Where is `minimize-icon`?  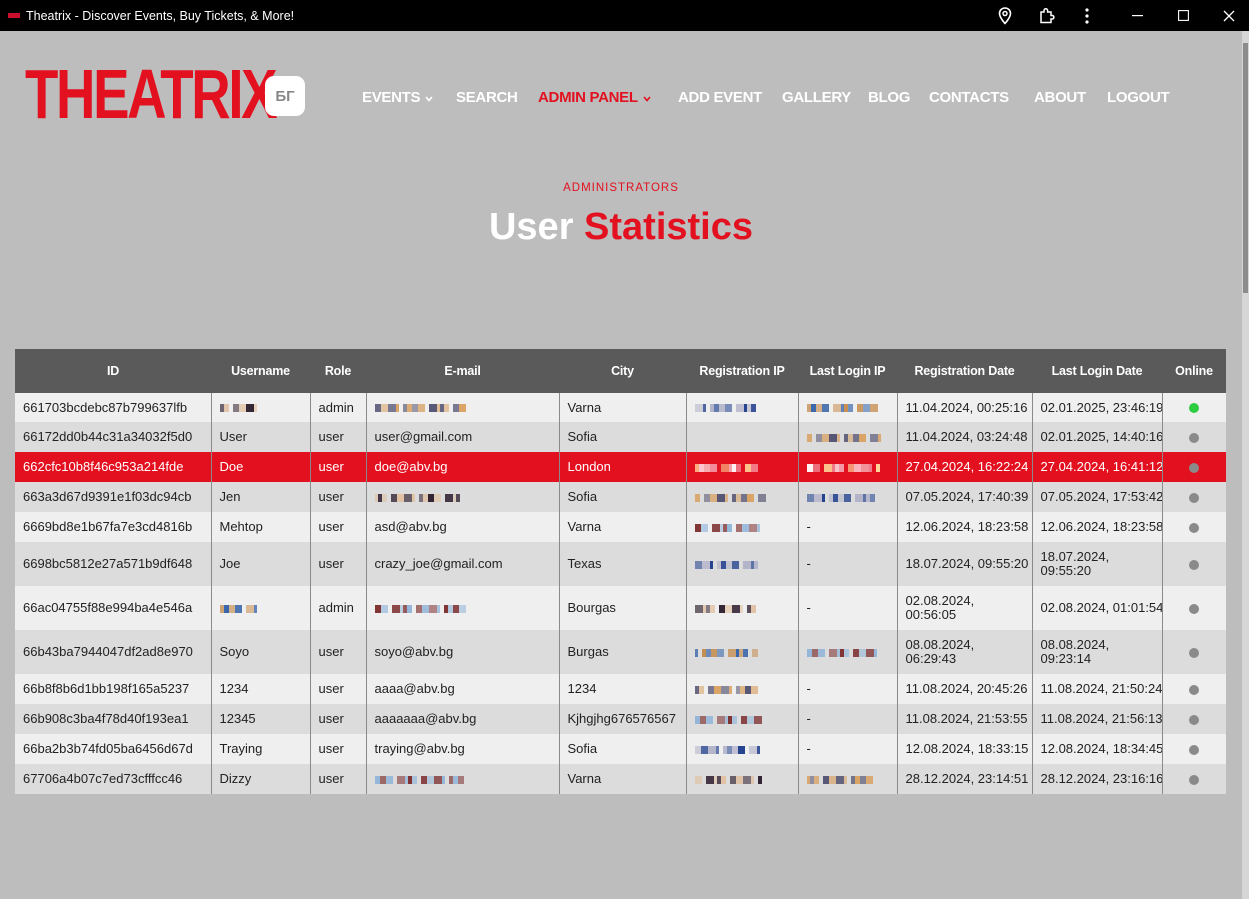 minimize-icon is located at coordinates (1137, 15).